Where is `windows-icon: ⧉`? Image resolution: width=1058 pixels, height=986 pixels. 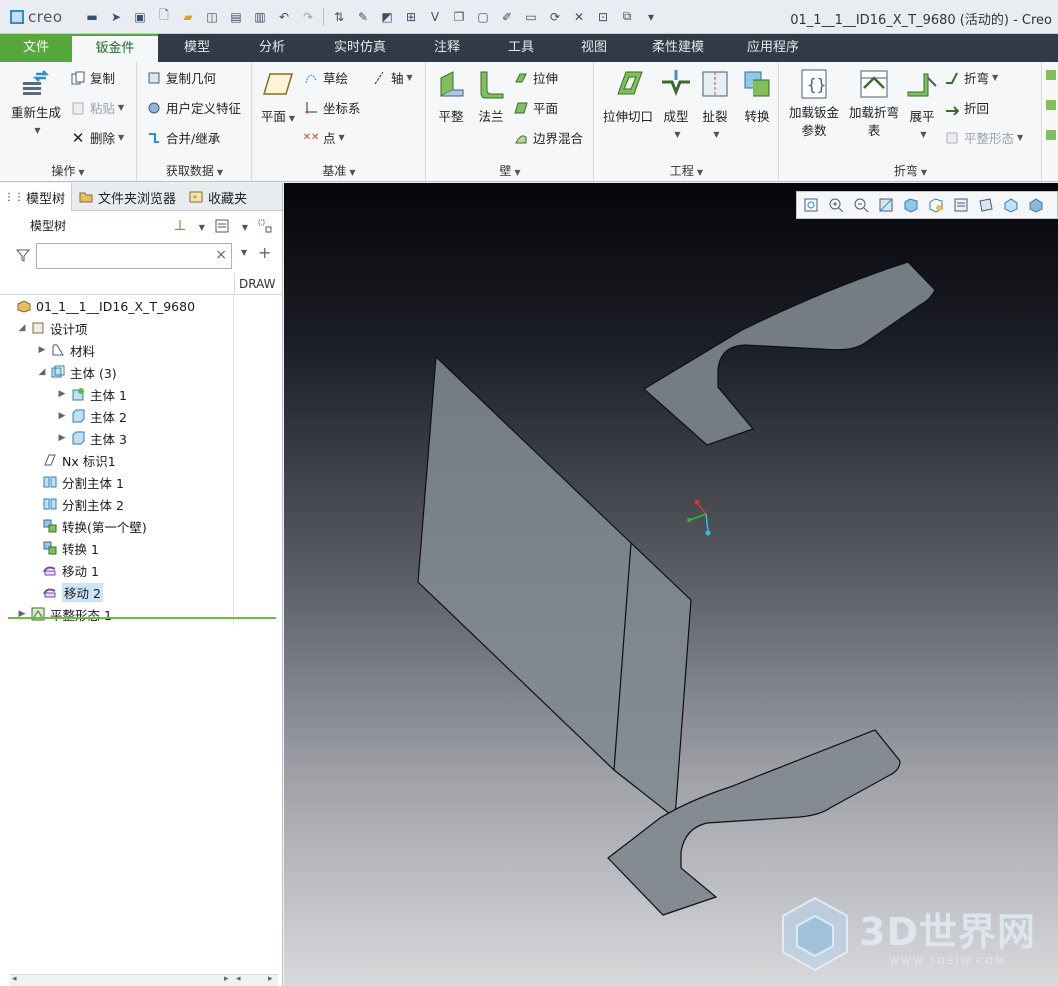
windows-icon: ⧉ is located at coordinates (627, 17).